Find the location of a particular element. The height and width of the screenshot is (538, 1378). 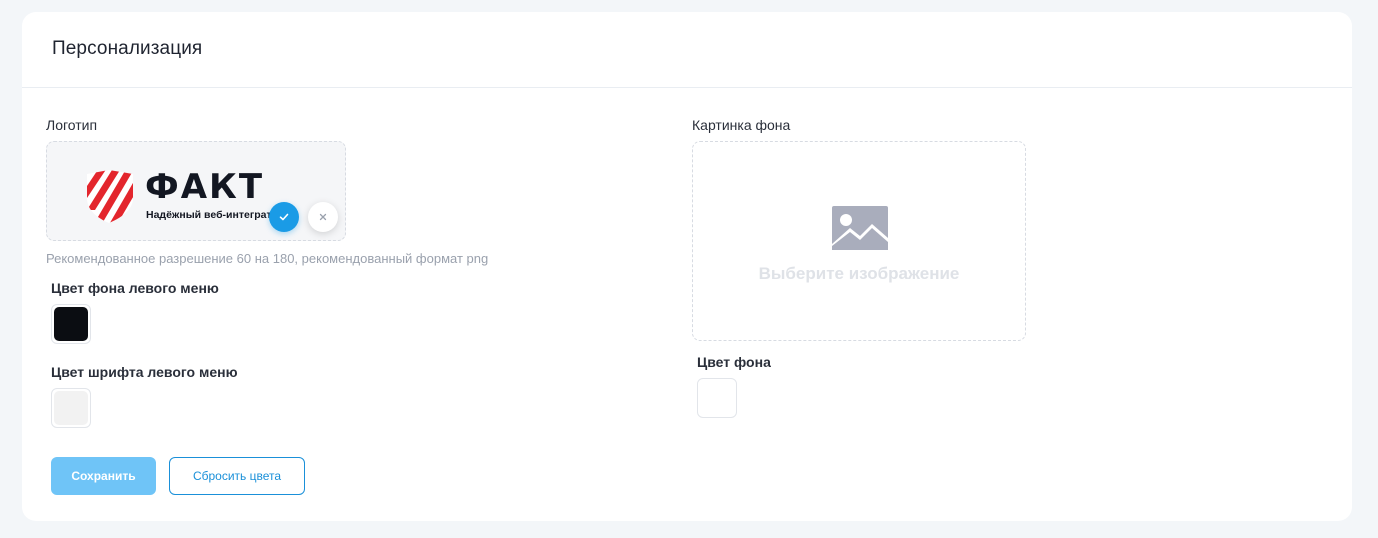

check-icon is located at coordinates (284, 217).